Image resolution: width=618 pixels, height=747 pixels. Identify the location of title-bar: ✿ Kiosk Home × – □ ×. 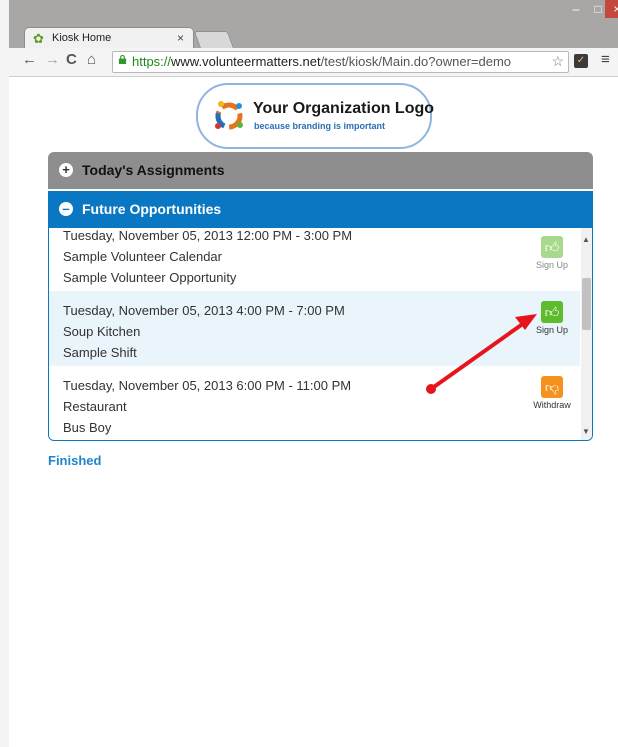
(313, 24).